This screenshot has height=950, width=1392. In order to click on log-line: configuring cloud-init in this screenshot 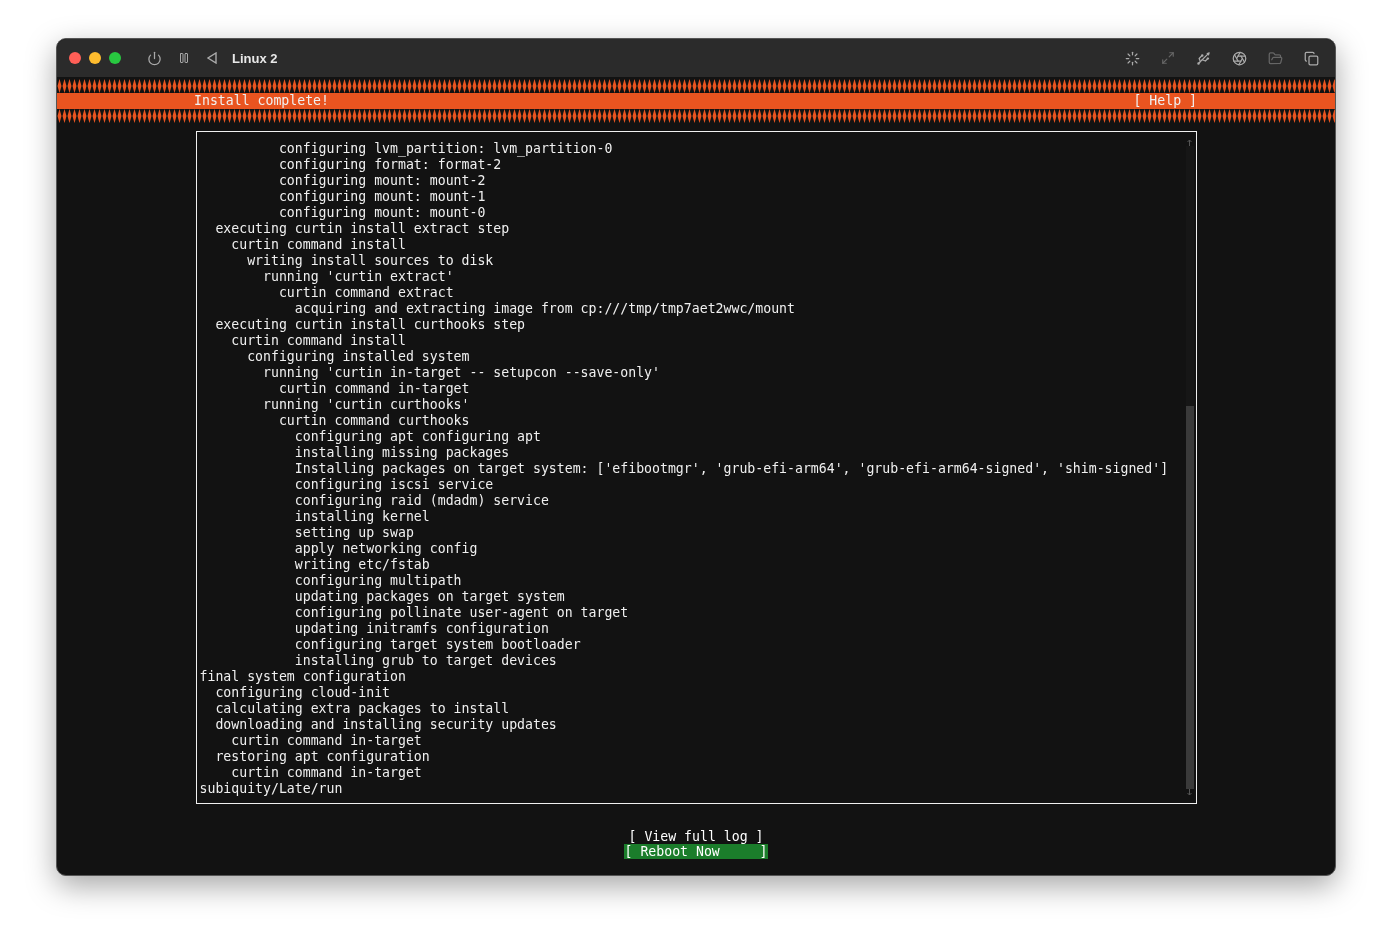, I will do `click(302, 692)`.